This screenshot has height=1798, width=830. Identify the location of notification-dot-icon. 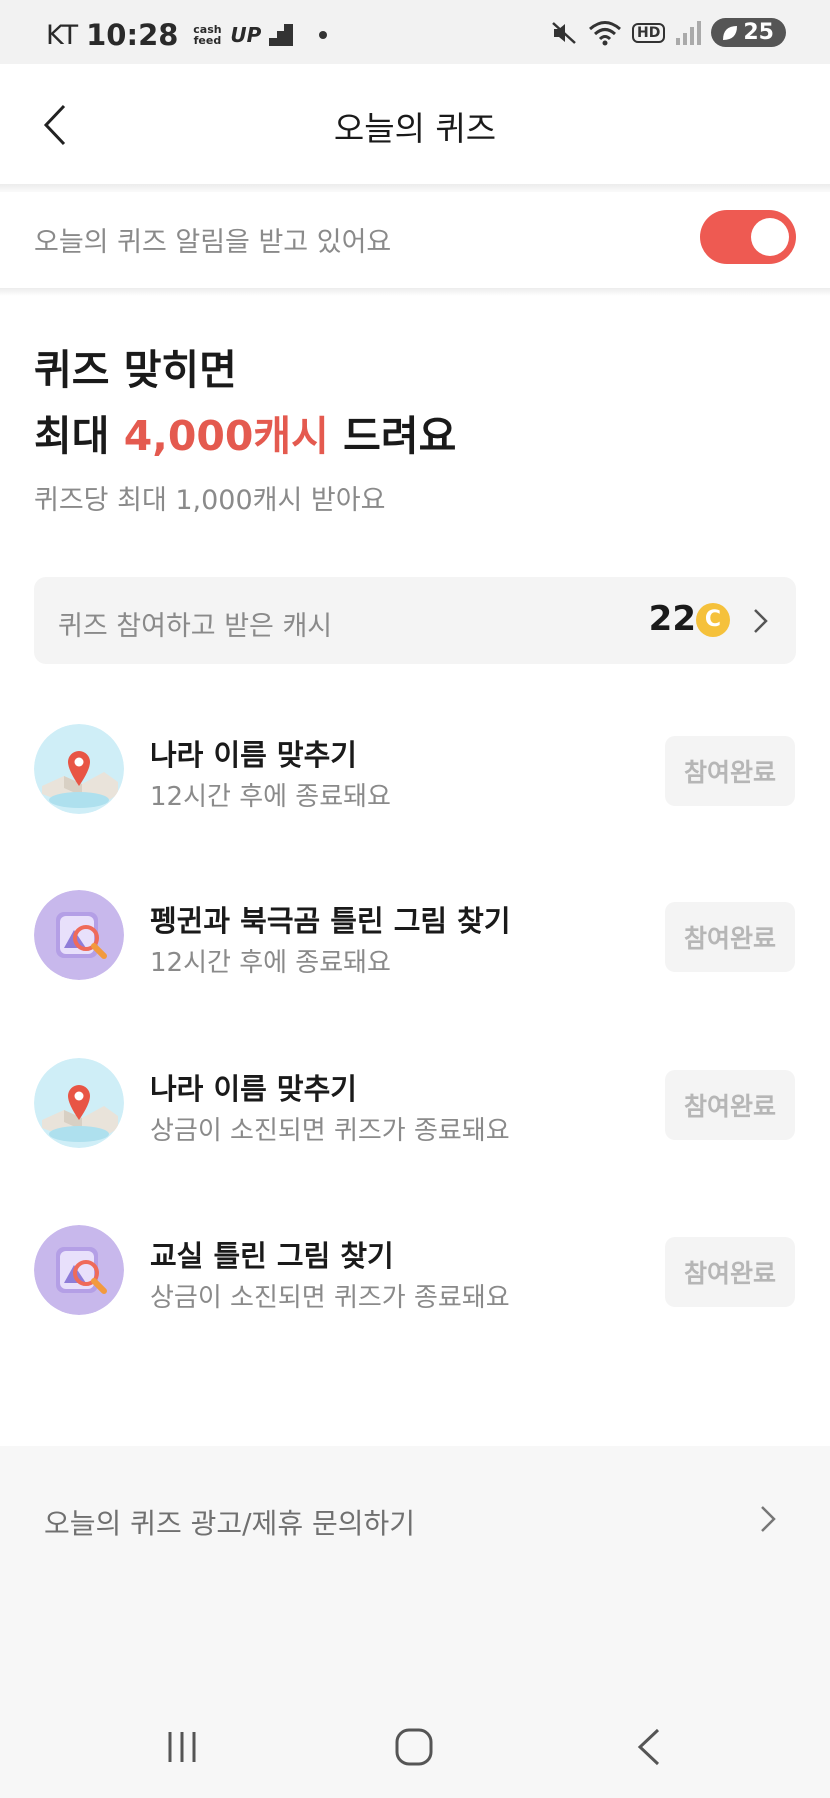
(323, 35).